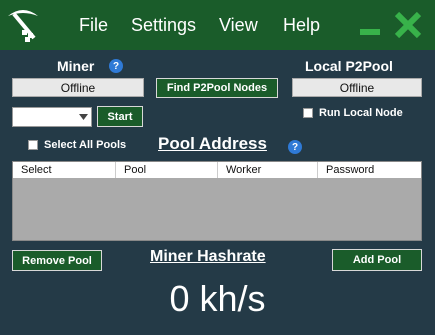 Image resolution: width=435 pixels, height=335 pixels. What do you see at coordinates (217, 298) in the screenshot?
I see `hashrate-value: 0 kh/s` at bounding box center [217, 298].